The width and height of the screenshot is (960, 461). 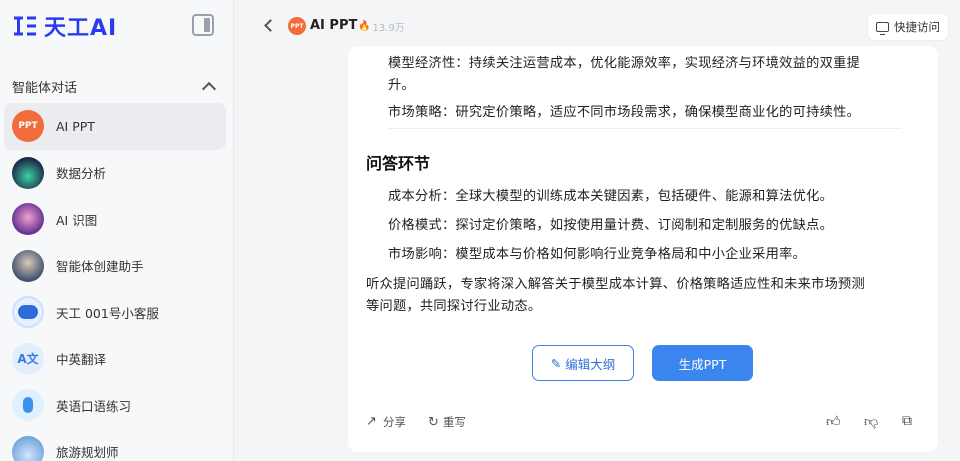 What do you see at coordinates (624, 63) in the screenshot?
I see `content-line: 模型经济性：持续关注运营成本，优化能源效率，实现经济与环境效益的双重提` at bounding box center [624, 63].